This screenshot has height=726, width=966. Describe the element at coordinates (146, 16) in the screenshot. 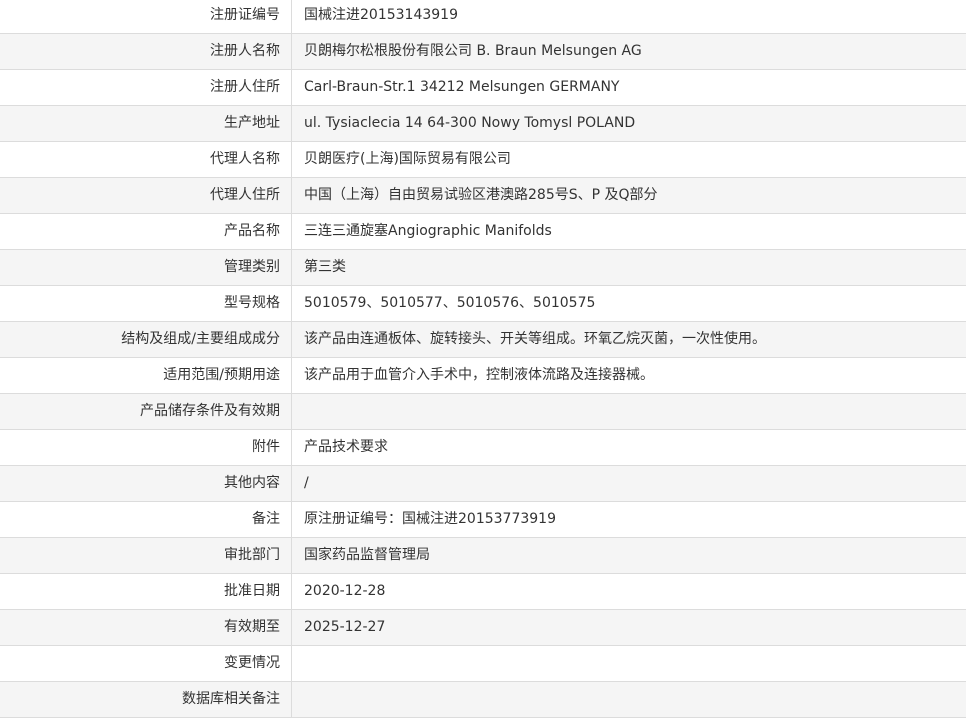

I see `registration-number-label: 注册证编号` at that location.